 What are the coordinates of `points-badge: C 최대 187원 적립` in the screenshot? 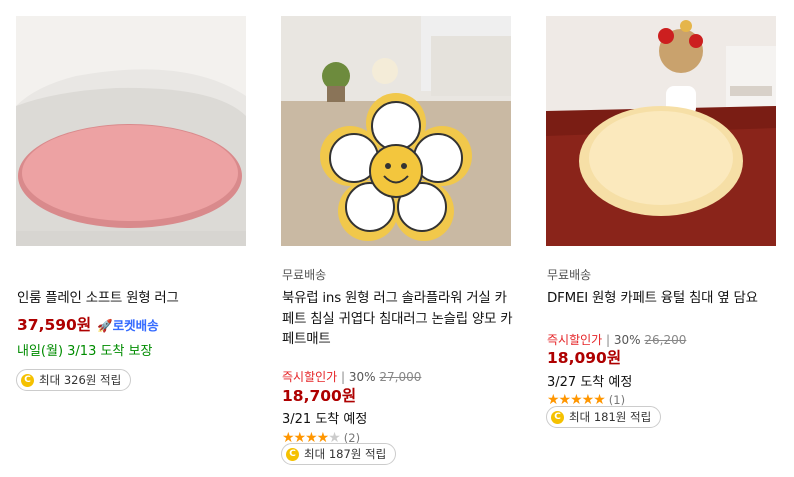 It's located at (339, 454).